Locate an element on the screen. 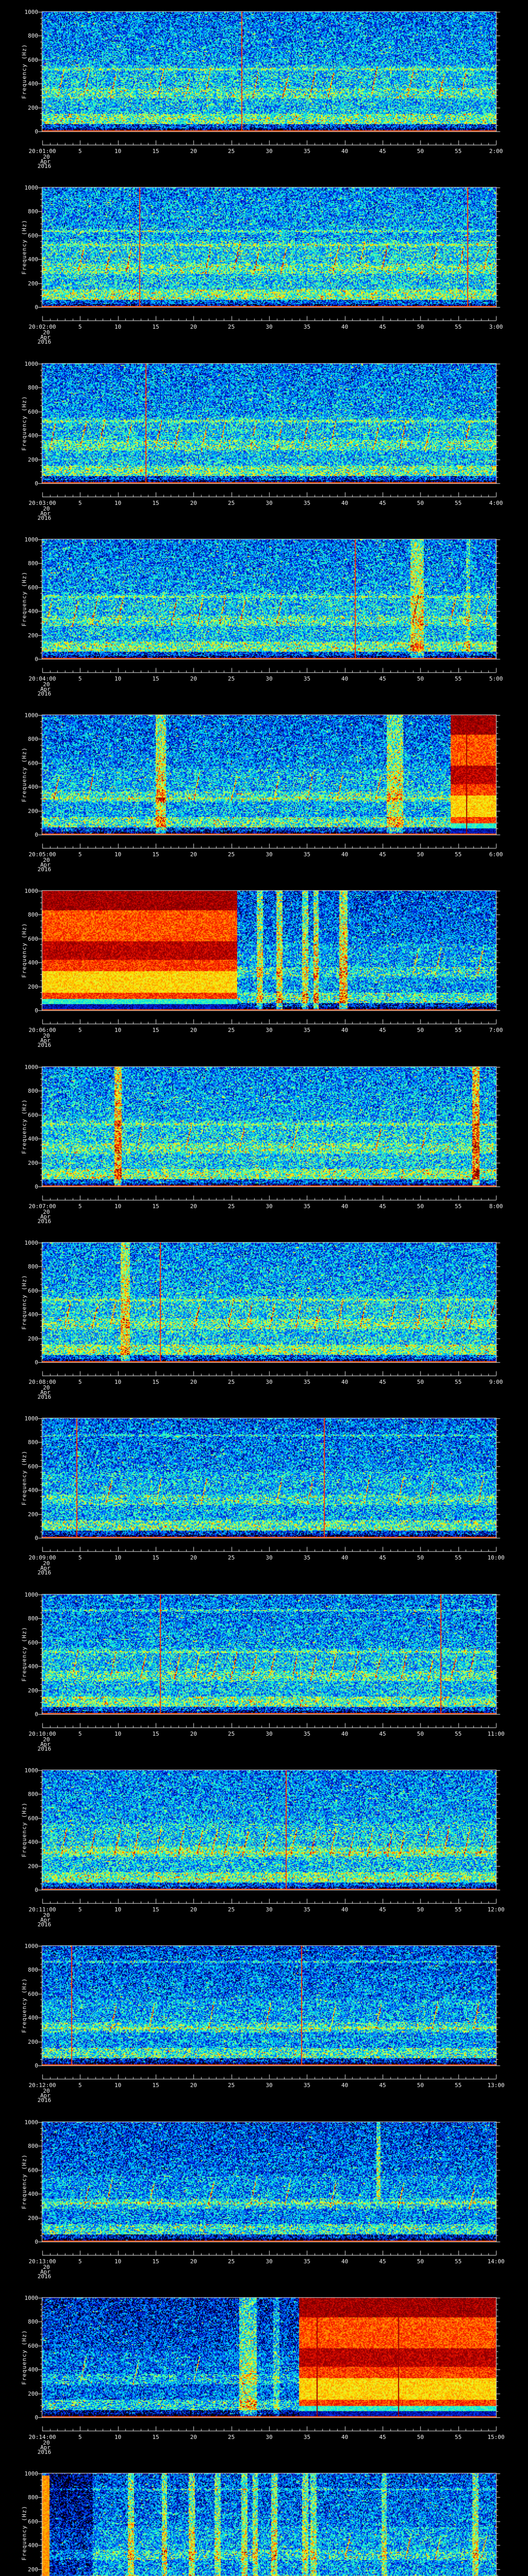 Image resolution: width=528 pixels, height=2576 pixels. x-axis-start-time: 20:05:00 is located at coordinates (42, 854).